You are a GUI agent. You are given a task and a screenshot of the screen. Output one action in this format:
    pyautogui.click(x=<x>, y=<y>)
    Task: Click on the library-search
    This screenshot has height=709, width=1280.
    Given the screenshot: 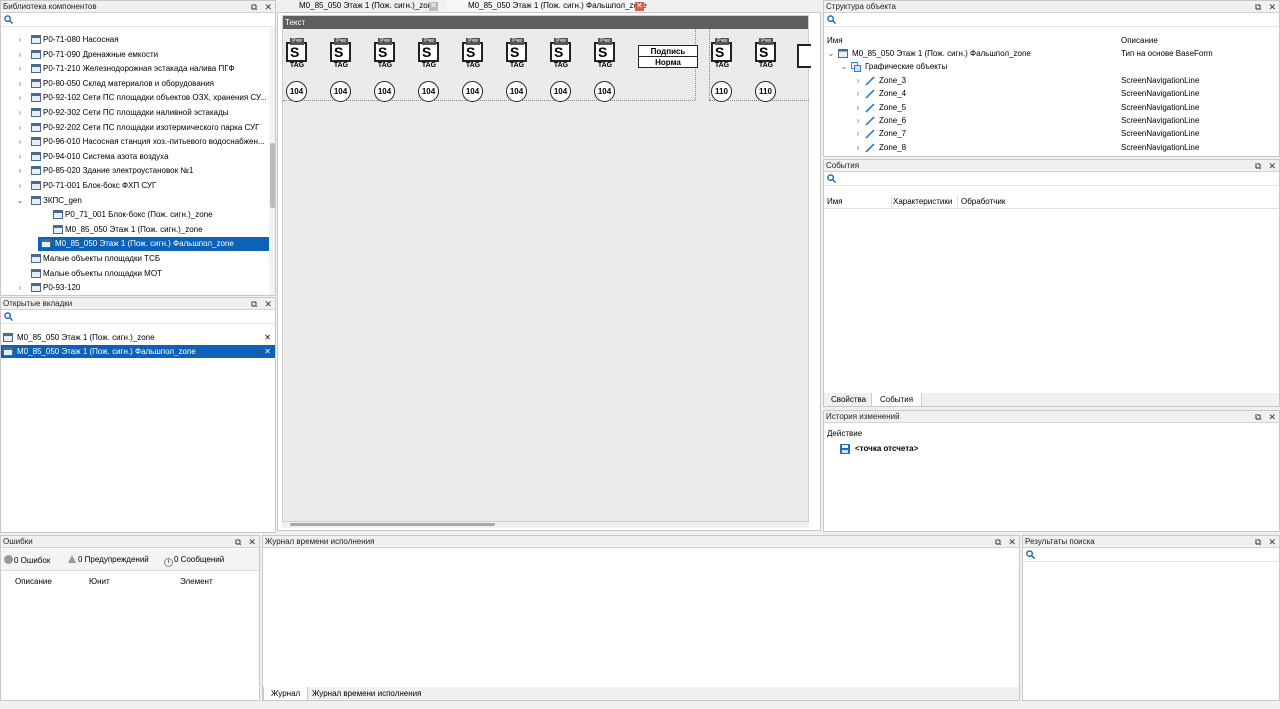 What is the action you would take?
    pyautogui.click(x=138, y=20)
    